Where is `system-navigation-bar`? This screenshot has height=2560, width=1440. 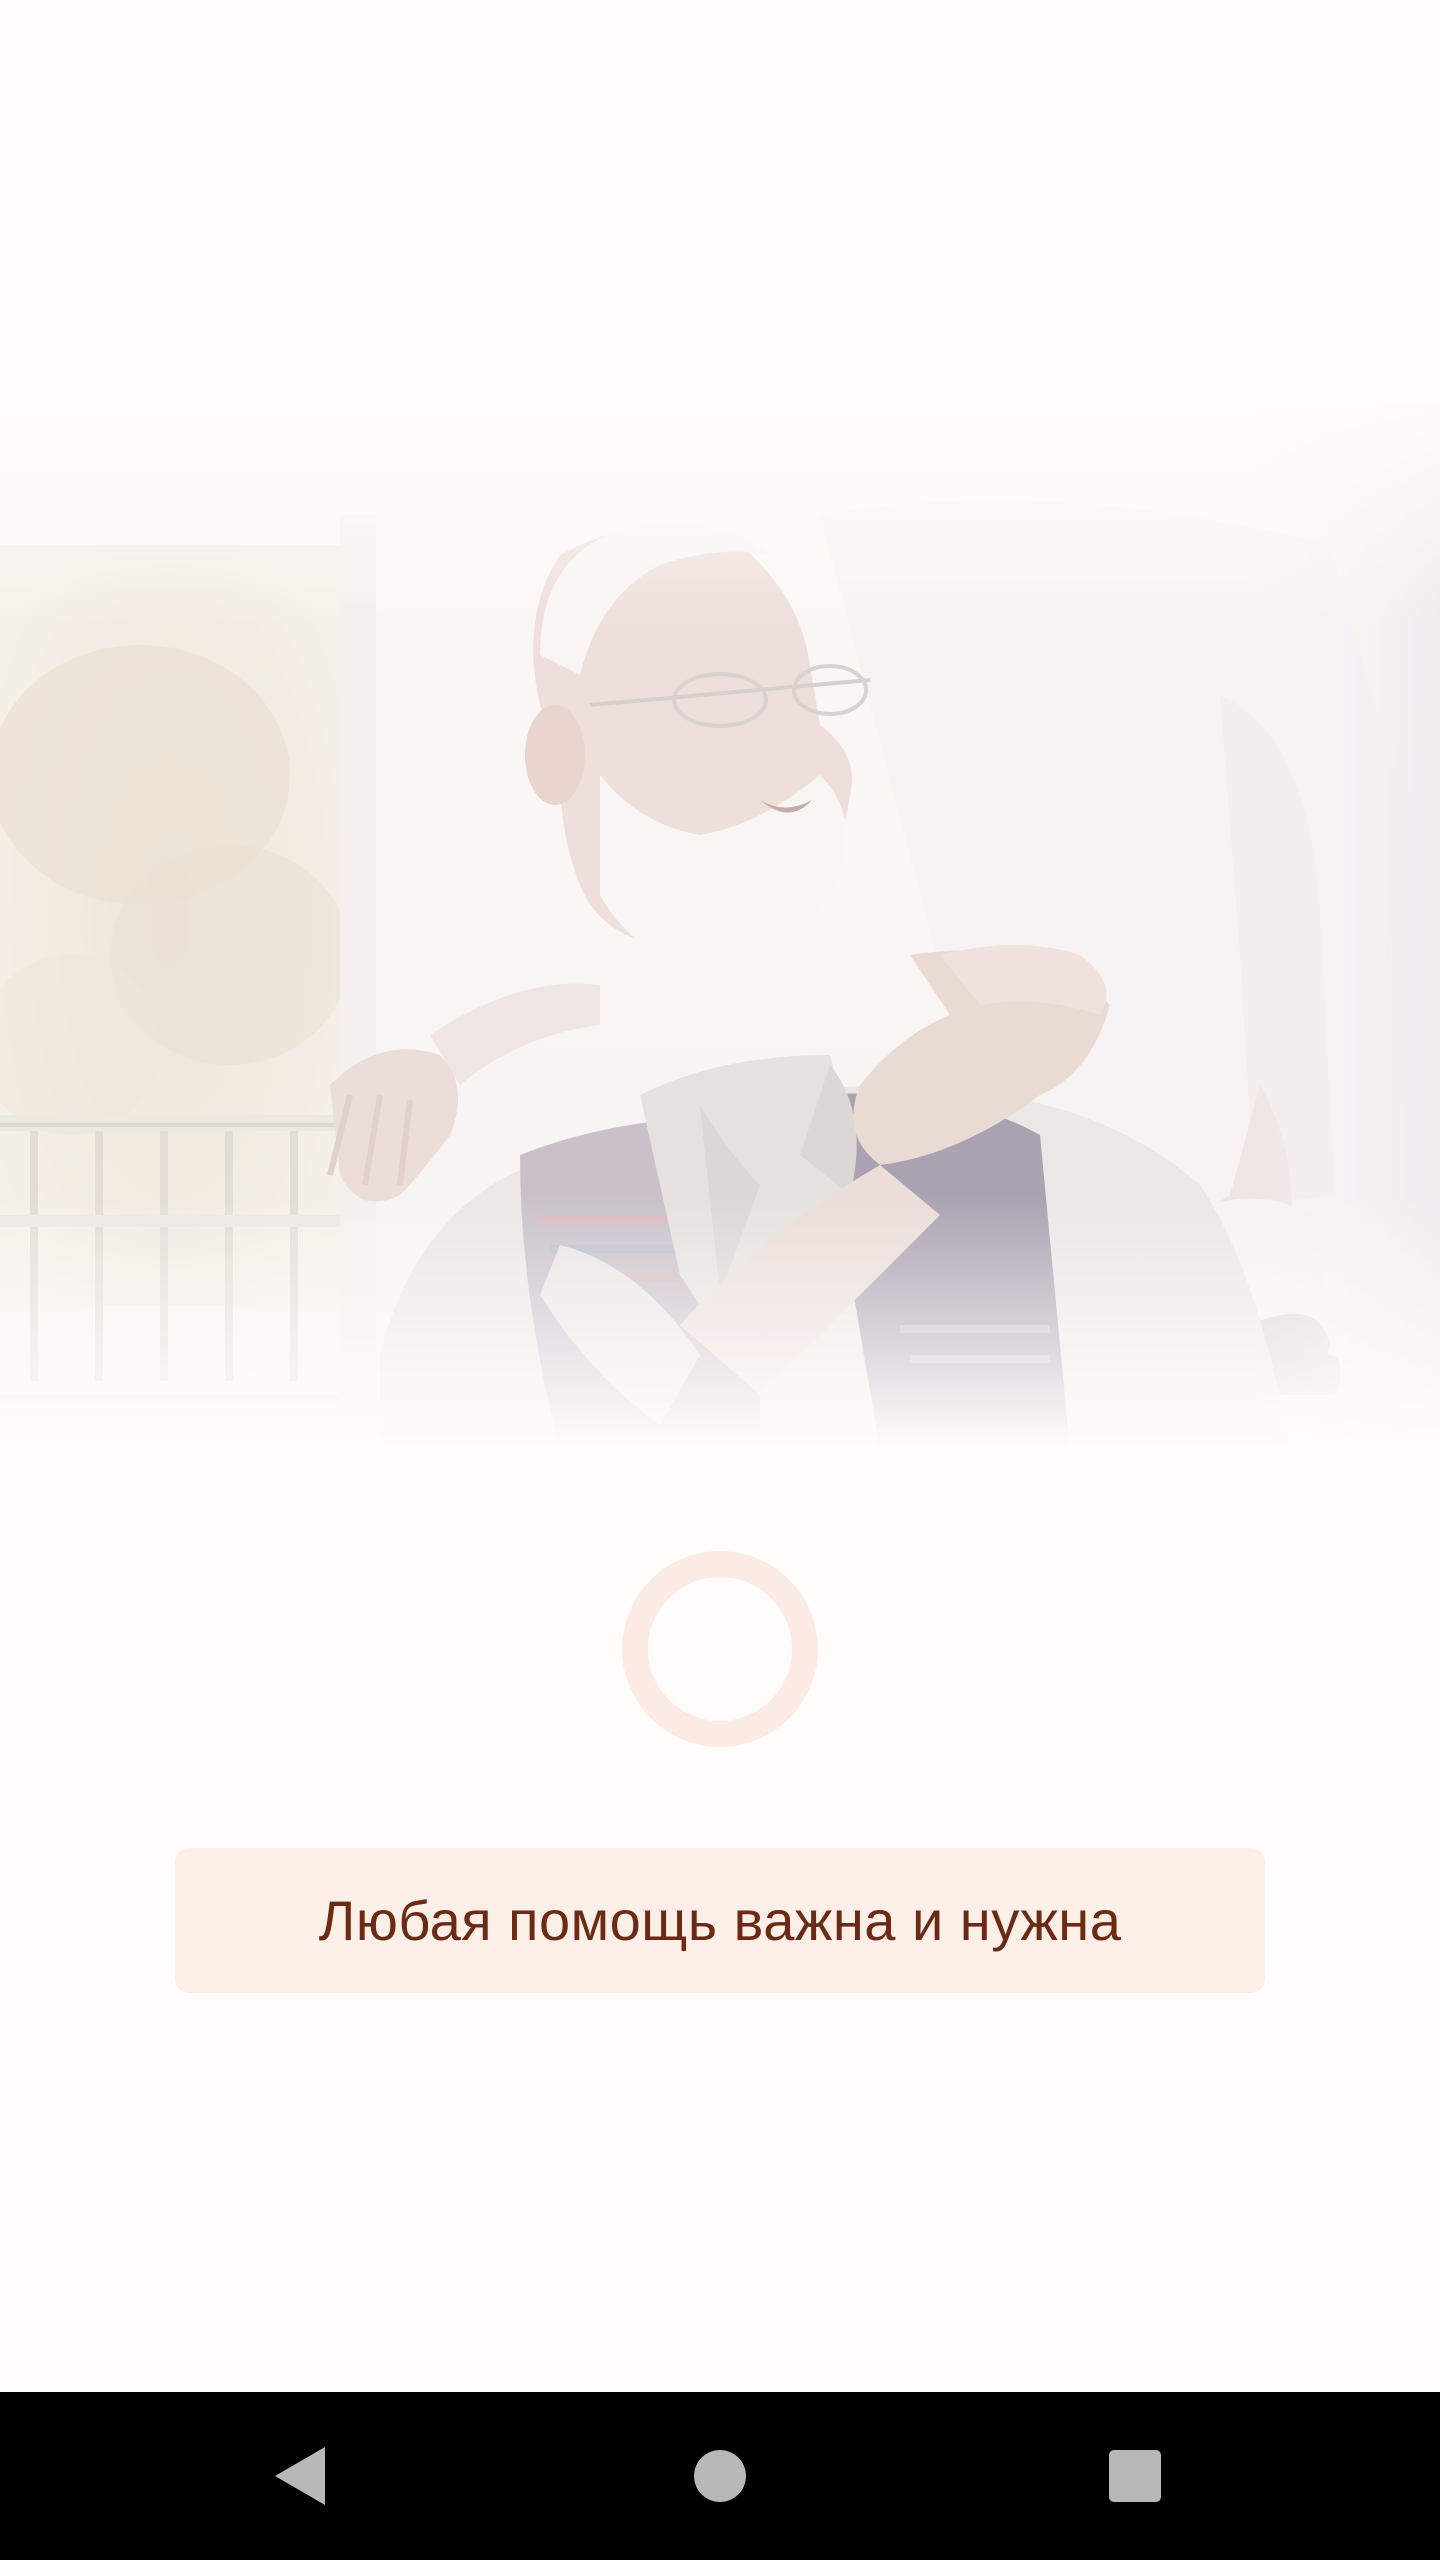
system-navigation-bar is located at coordinates (720, 2476).